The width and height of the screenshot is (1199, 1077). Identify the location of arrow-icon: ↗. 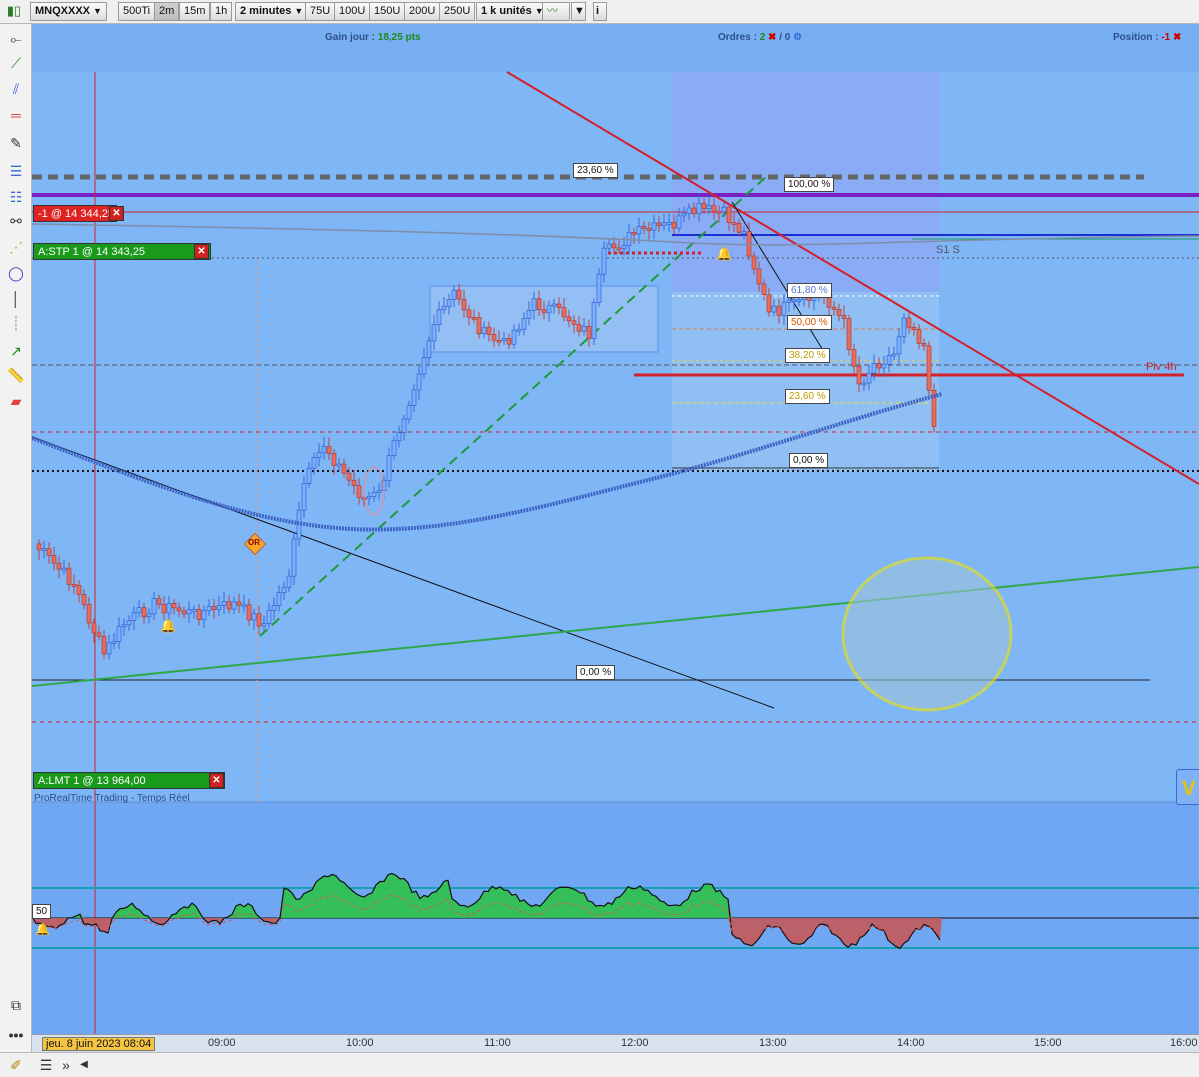
(16, 351).